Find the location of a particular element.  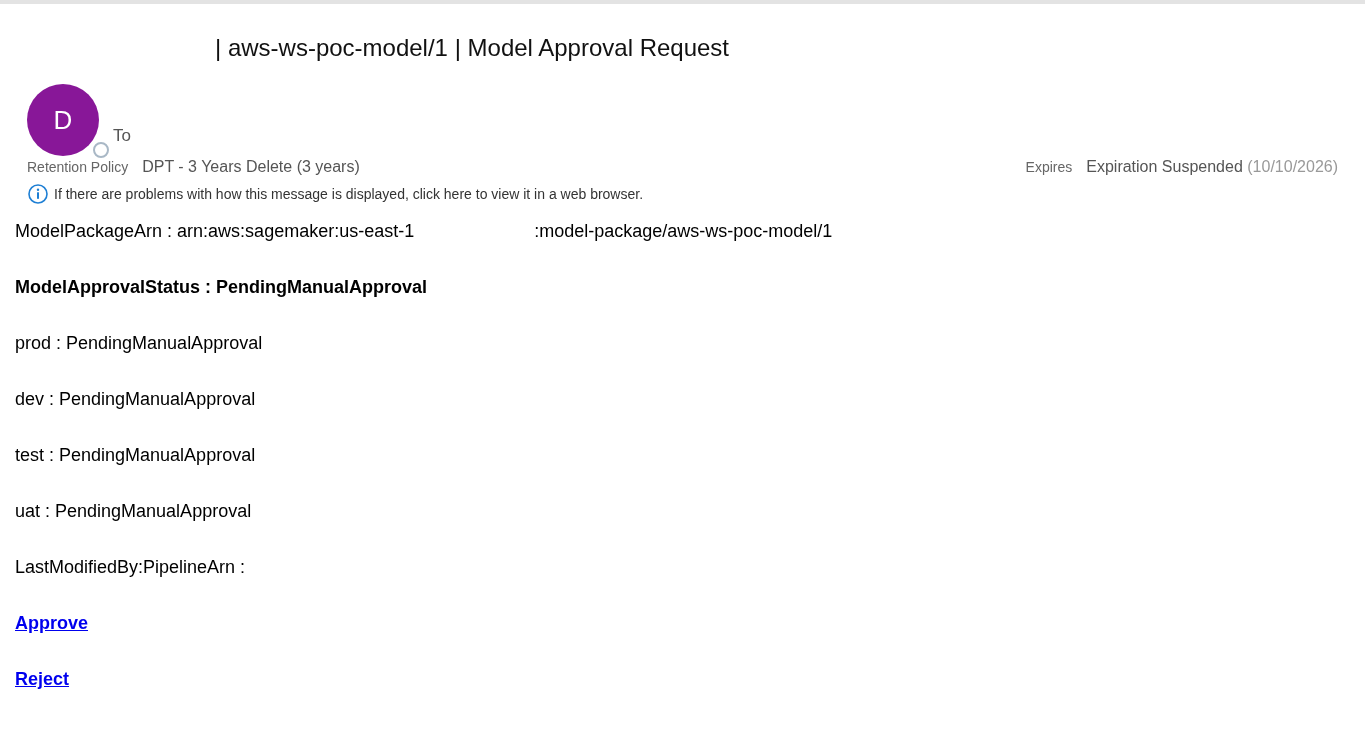

body-link: Reject is located at coordinates (42, 679).